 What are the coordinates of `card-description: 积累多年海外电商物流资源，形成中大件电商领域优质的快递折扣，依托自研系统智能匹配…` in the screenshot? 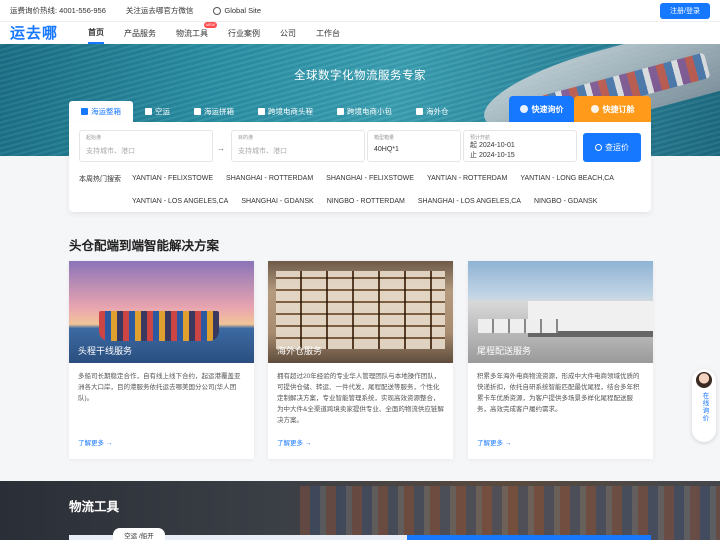 It's located at (558, 393).